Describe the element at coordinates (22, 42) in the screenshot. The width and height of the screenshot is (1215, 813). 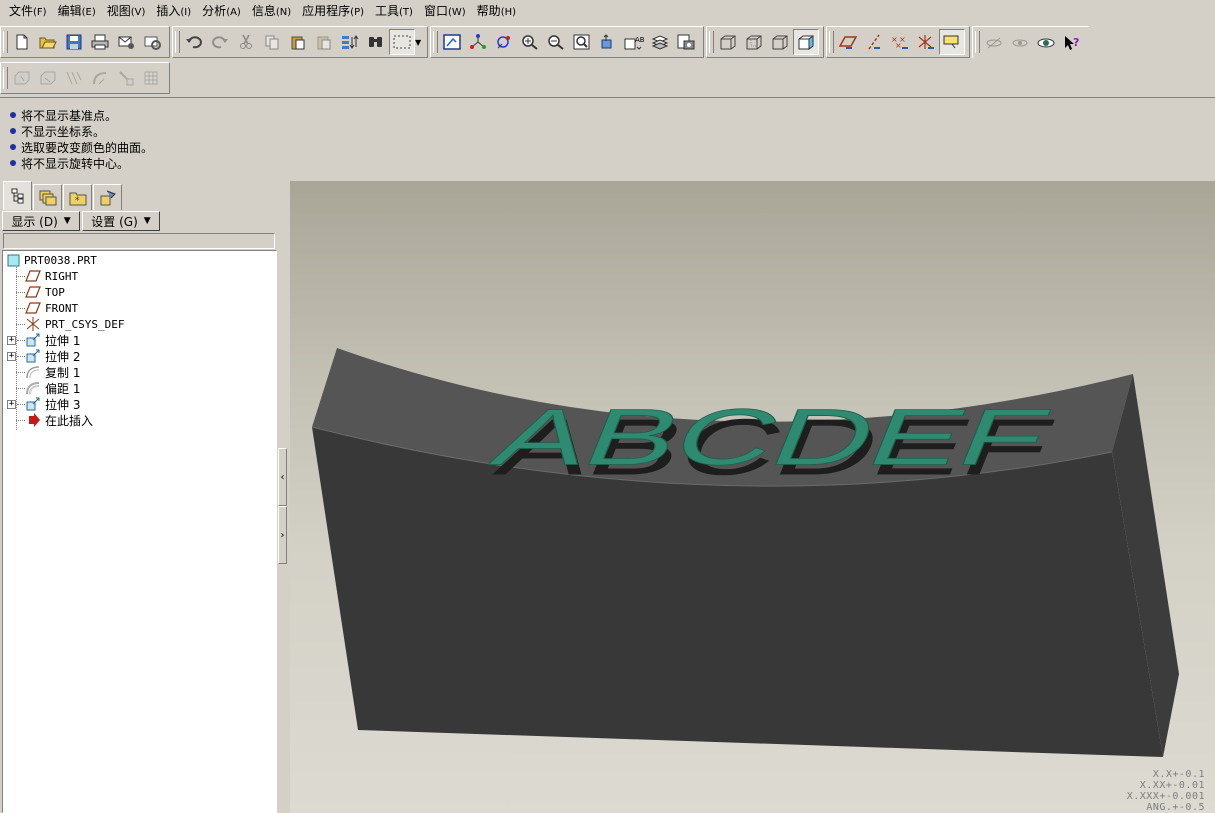
I see `new-file-icon` at that location.